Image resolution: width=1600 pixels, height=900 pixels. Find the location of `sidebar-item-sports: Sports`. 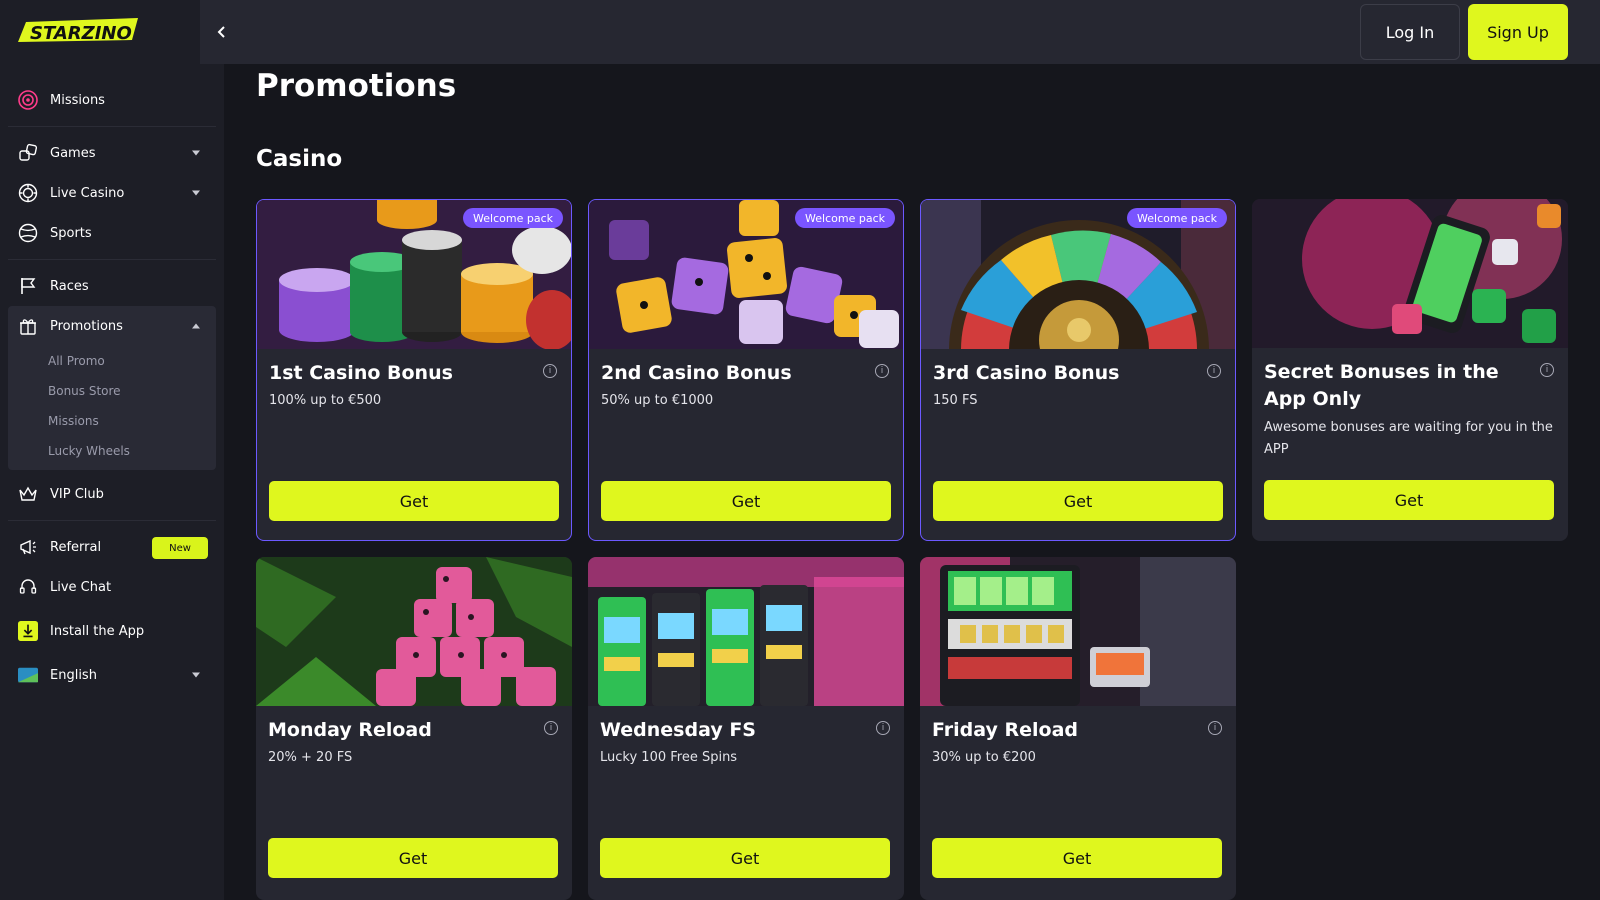

sidebar-item-sports: Sports is located at coordinates (112, 233).